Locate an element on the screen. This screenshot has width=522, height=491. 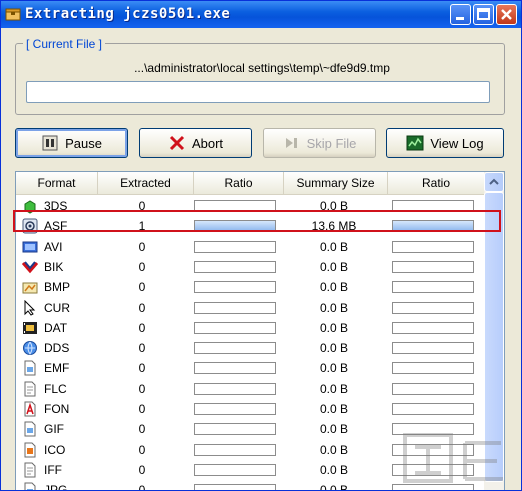
table-row: BMP 0 0.0 B is located at coordinates (250, 287).